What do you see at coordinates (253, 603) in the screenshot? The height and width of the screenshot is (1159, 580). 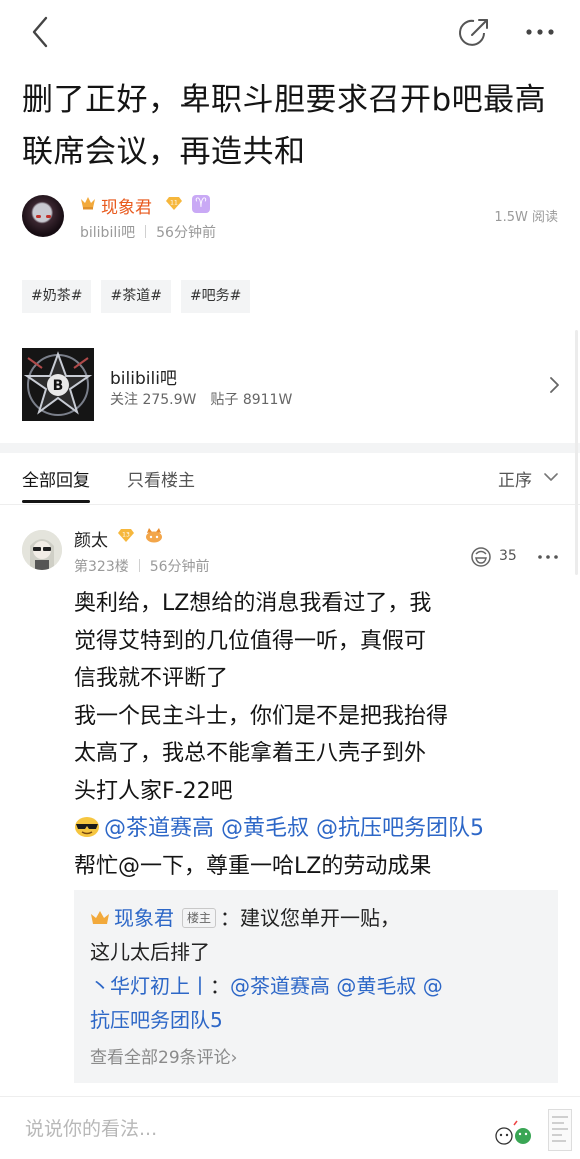 I see `reply-line: 奥利给，LZ想给的消息我看过了，我` at bounding box center [253, 603].